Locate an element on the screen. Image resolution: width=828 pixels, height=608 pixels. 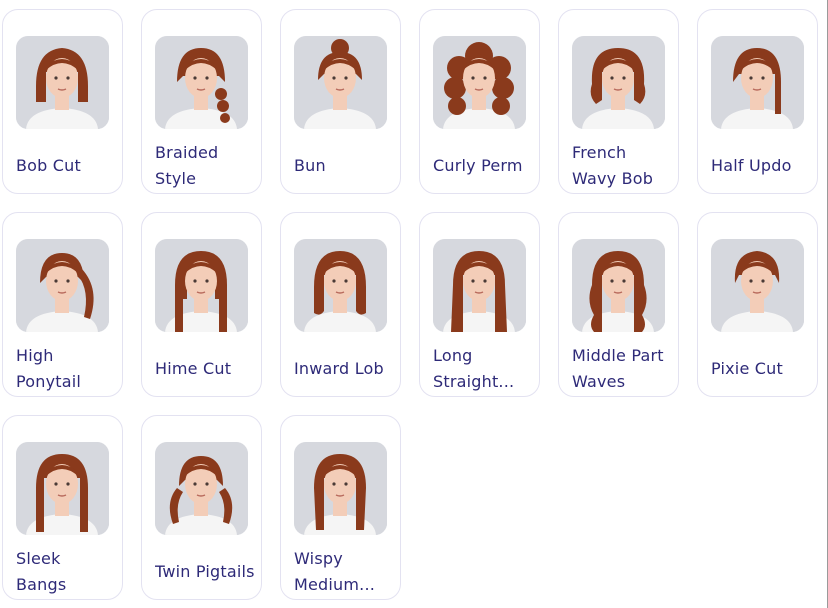
style-card-pixie-cut: Pixie Cut is located at coordinates (757, 304).